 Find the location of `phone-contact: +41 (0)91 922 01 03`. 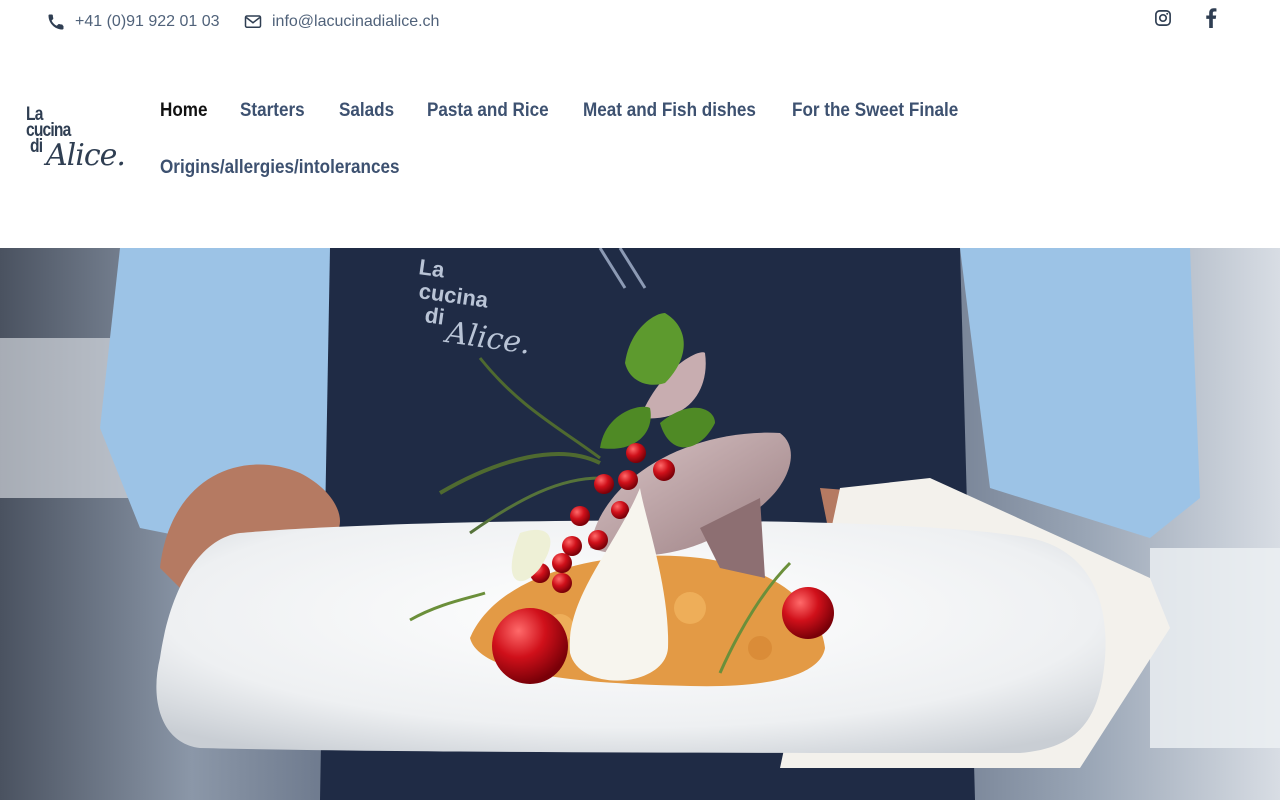

phone-contact: +41 (0)91 922 01 03 is located at coordinates (133, 21).